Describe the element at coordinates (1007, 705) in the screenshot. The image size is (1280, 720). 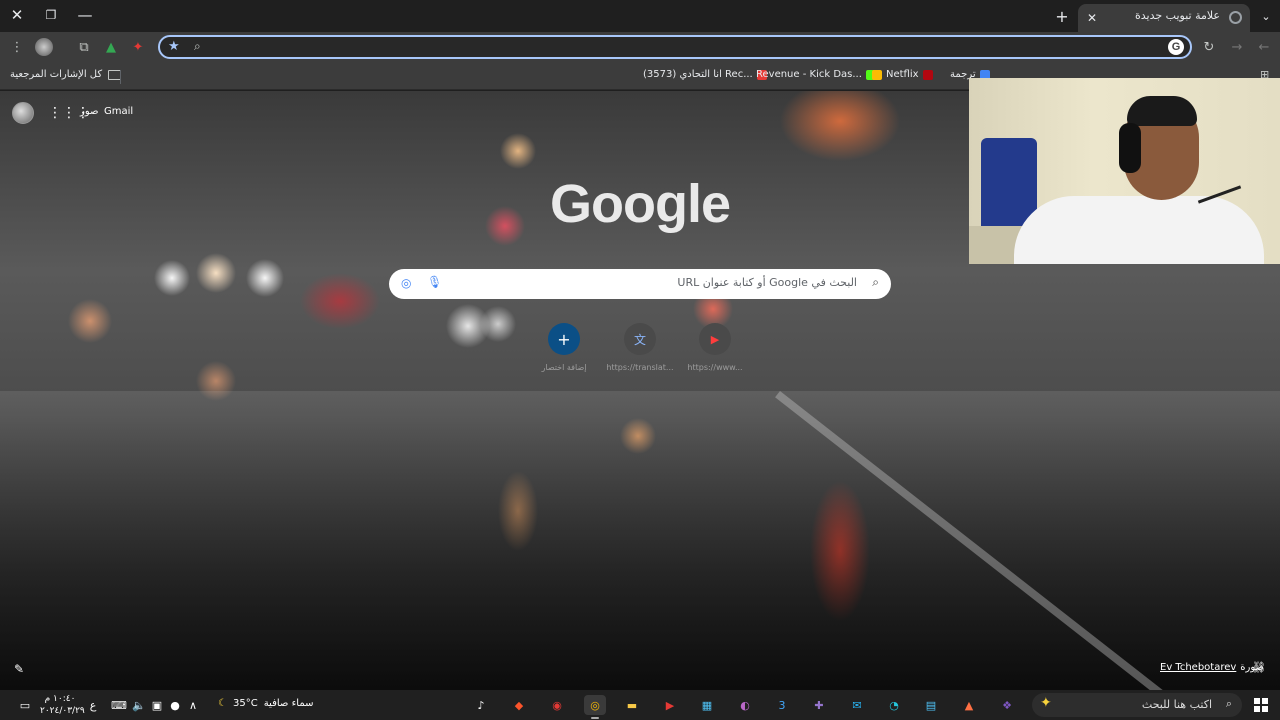
I see `copilot-icon: ❖` at that location.